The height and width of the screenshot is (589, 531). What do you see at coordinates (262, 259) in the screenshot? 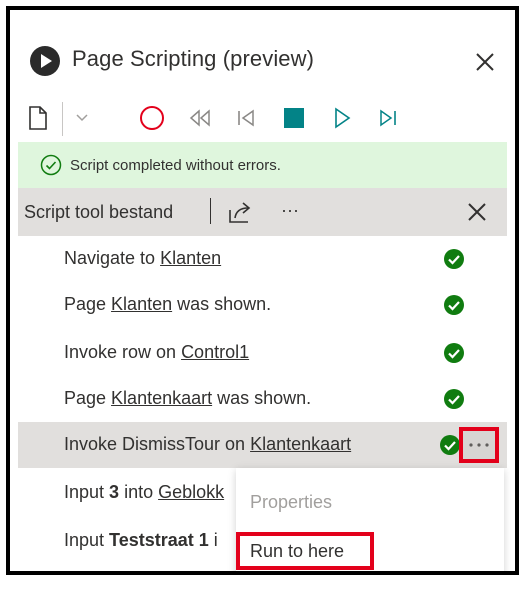
I see `step-row: Navigate to Klanten` at bounding box center [262, 259].